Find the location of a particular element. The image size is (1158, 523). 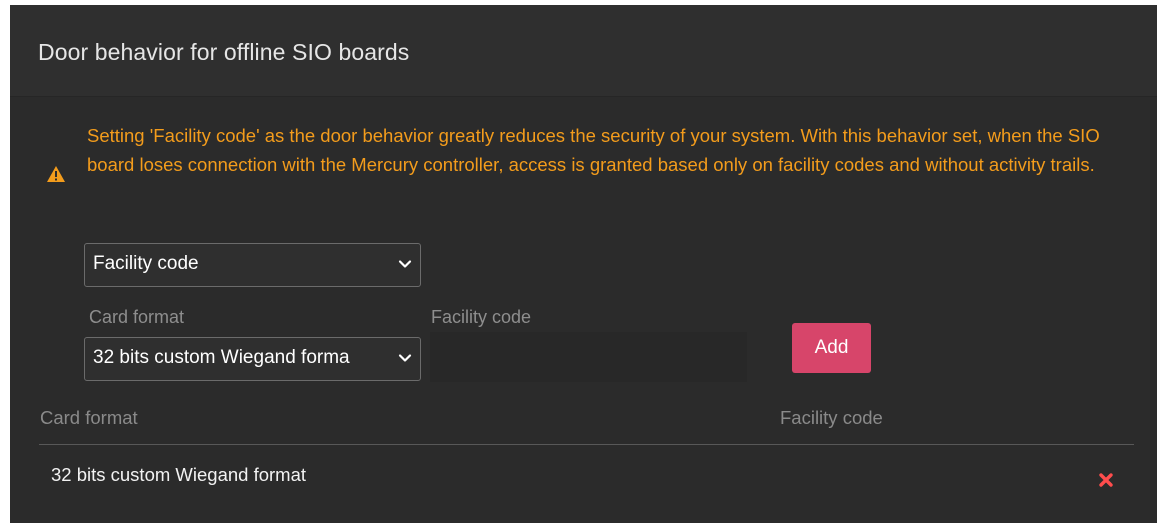

card-format-select: 32 bits custom Wiegand forma is located at coordinates (252, 359).